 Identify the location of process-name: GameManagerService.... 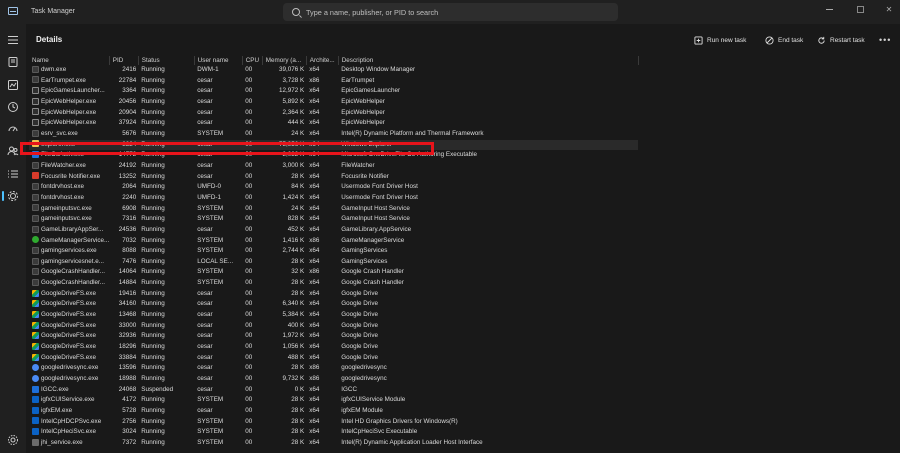
(75, 240).